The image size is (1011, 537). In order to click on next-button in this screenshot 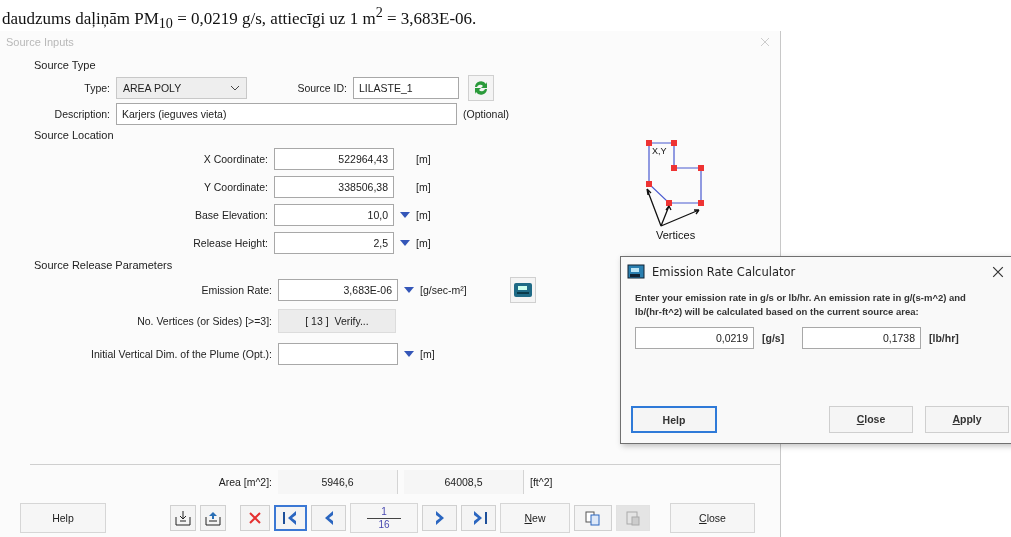, I will do `click(439, 518)`.